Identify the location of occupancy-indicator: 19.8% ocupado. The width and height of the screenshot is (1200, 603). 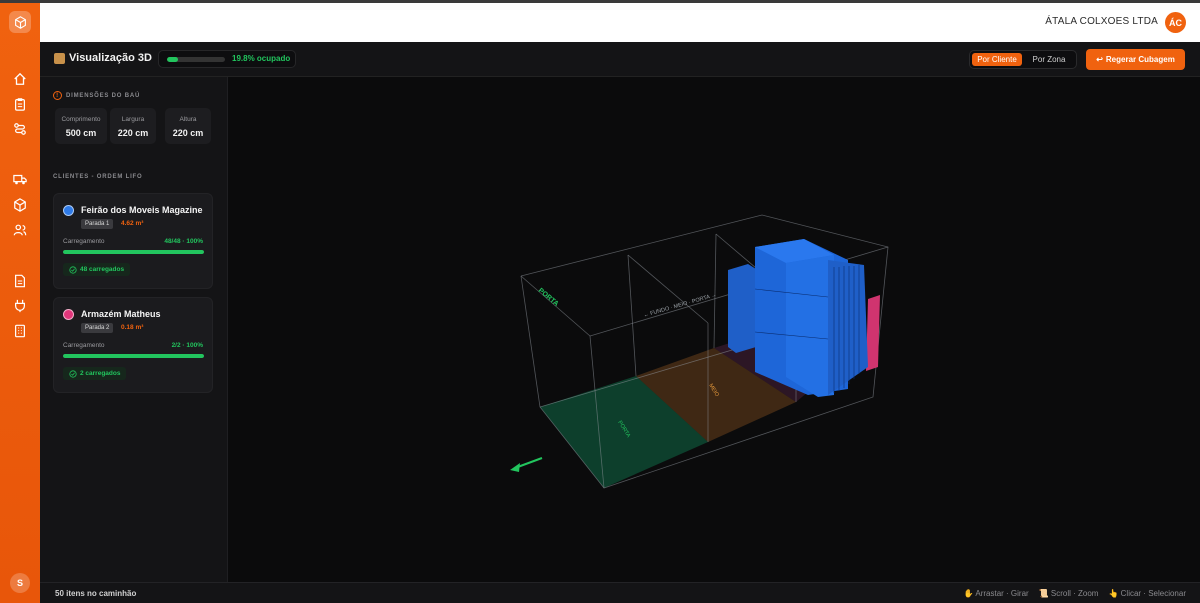
(227, 59).